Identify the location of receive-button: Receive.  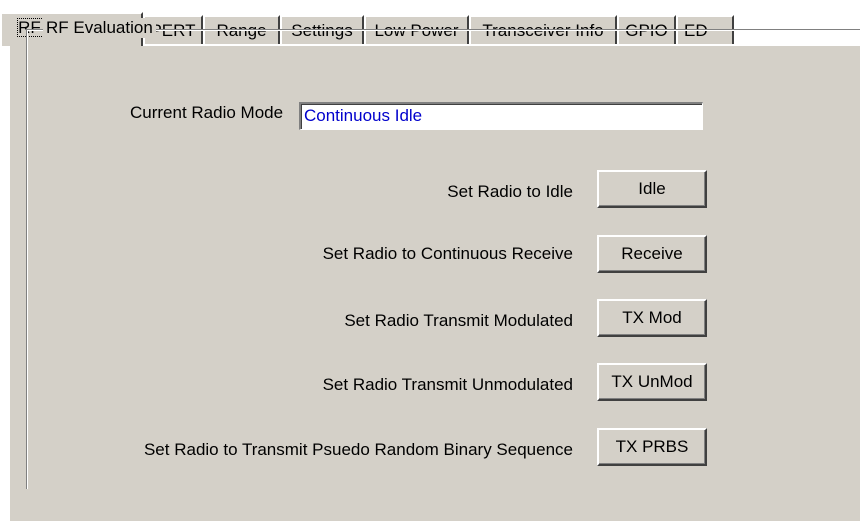
(652, 254).